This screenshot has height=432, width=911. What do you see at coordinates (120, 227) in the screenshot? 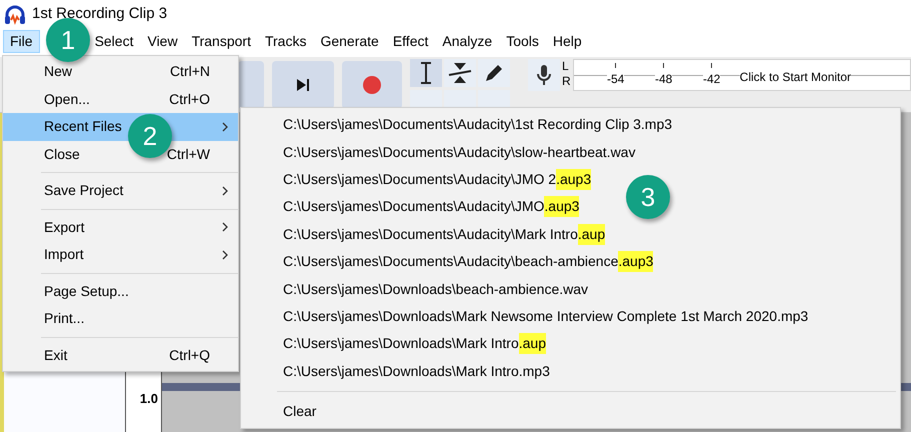
I see `menu-item: Export` at bounding box center [120, 227].